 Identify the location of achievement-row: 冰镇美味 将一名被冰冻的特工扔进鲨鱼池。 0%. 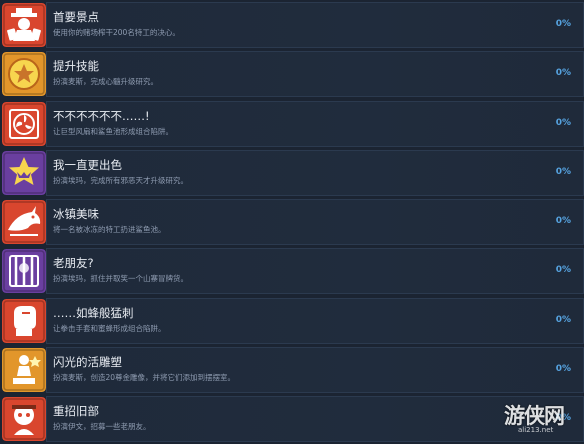
(292, 223).